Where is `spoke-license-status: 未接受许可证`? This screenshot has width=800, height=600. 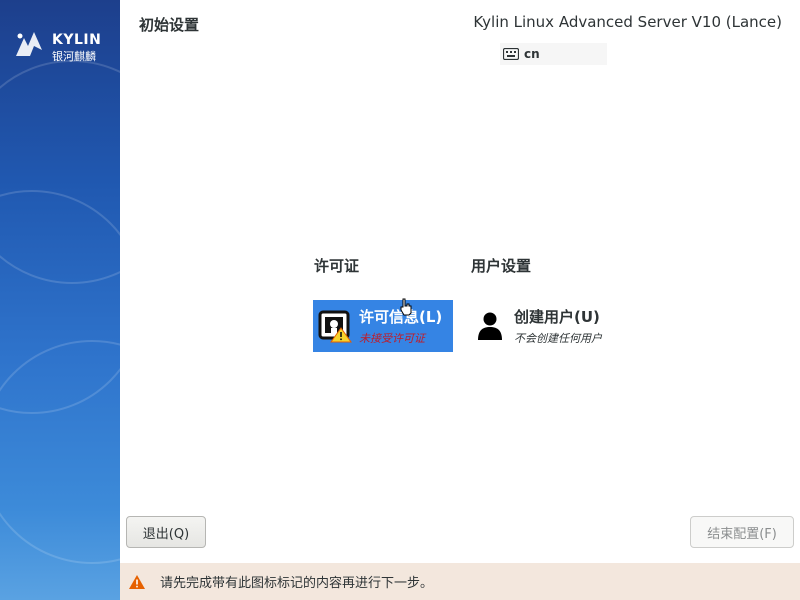 spoke-license-status: 未接受许可证 is located at coordinates (392, 338).